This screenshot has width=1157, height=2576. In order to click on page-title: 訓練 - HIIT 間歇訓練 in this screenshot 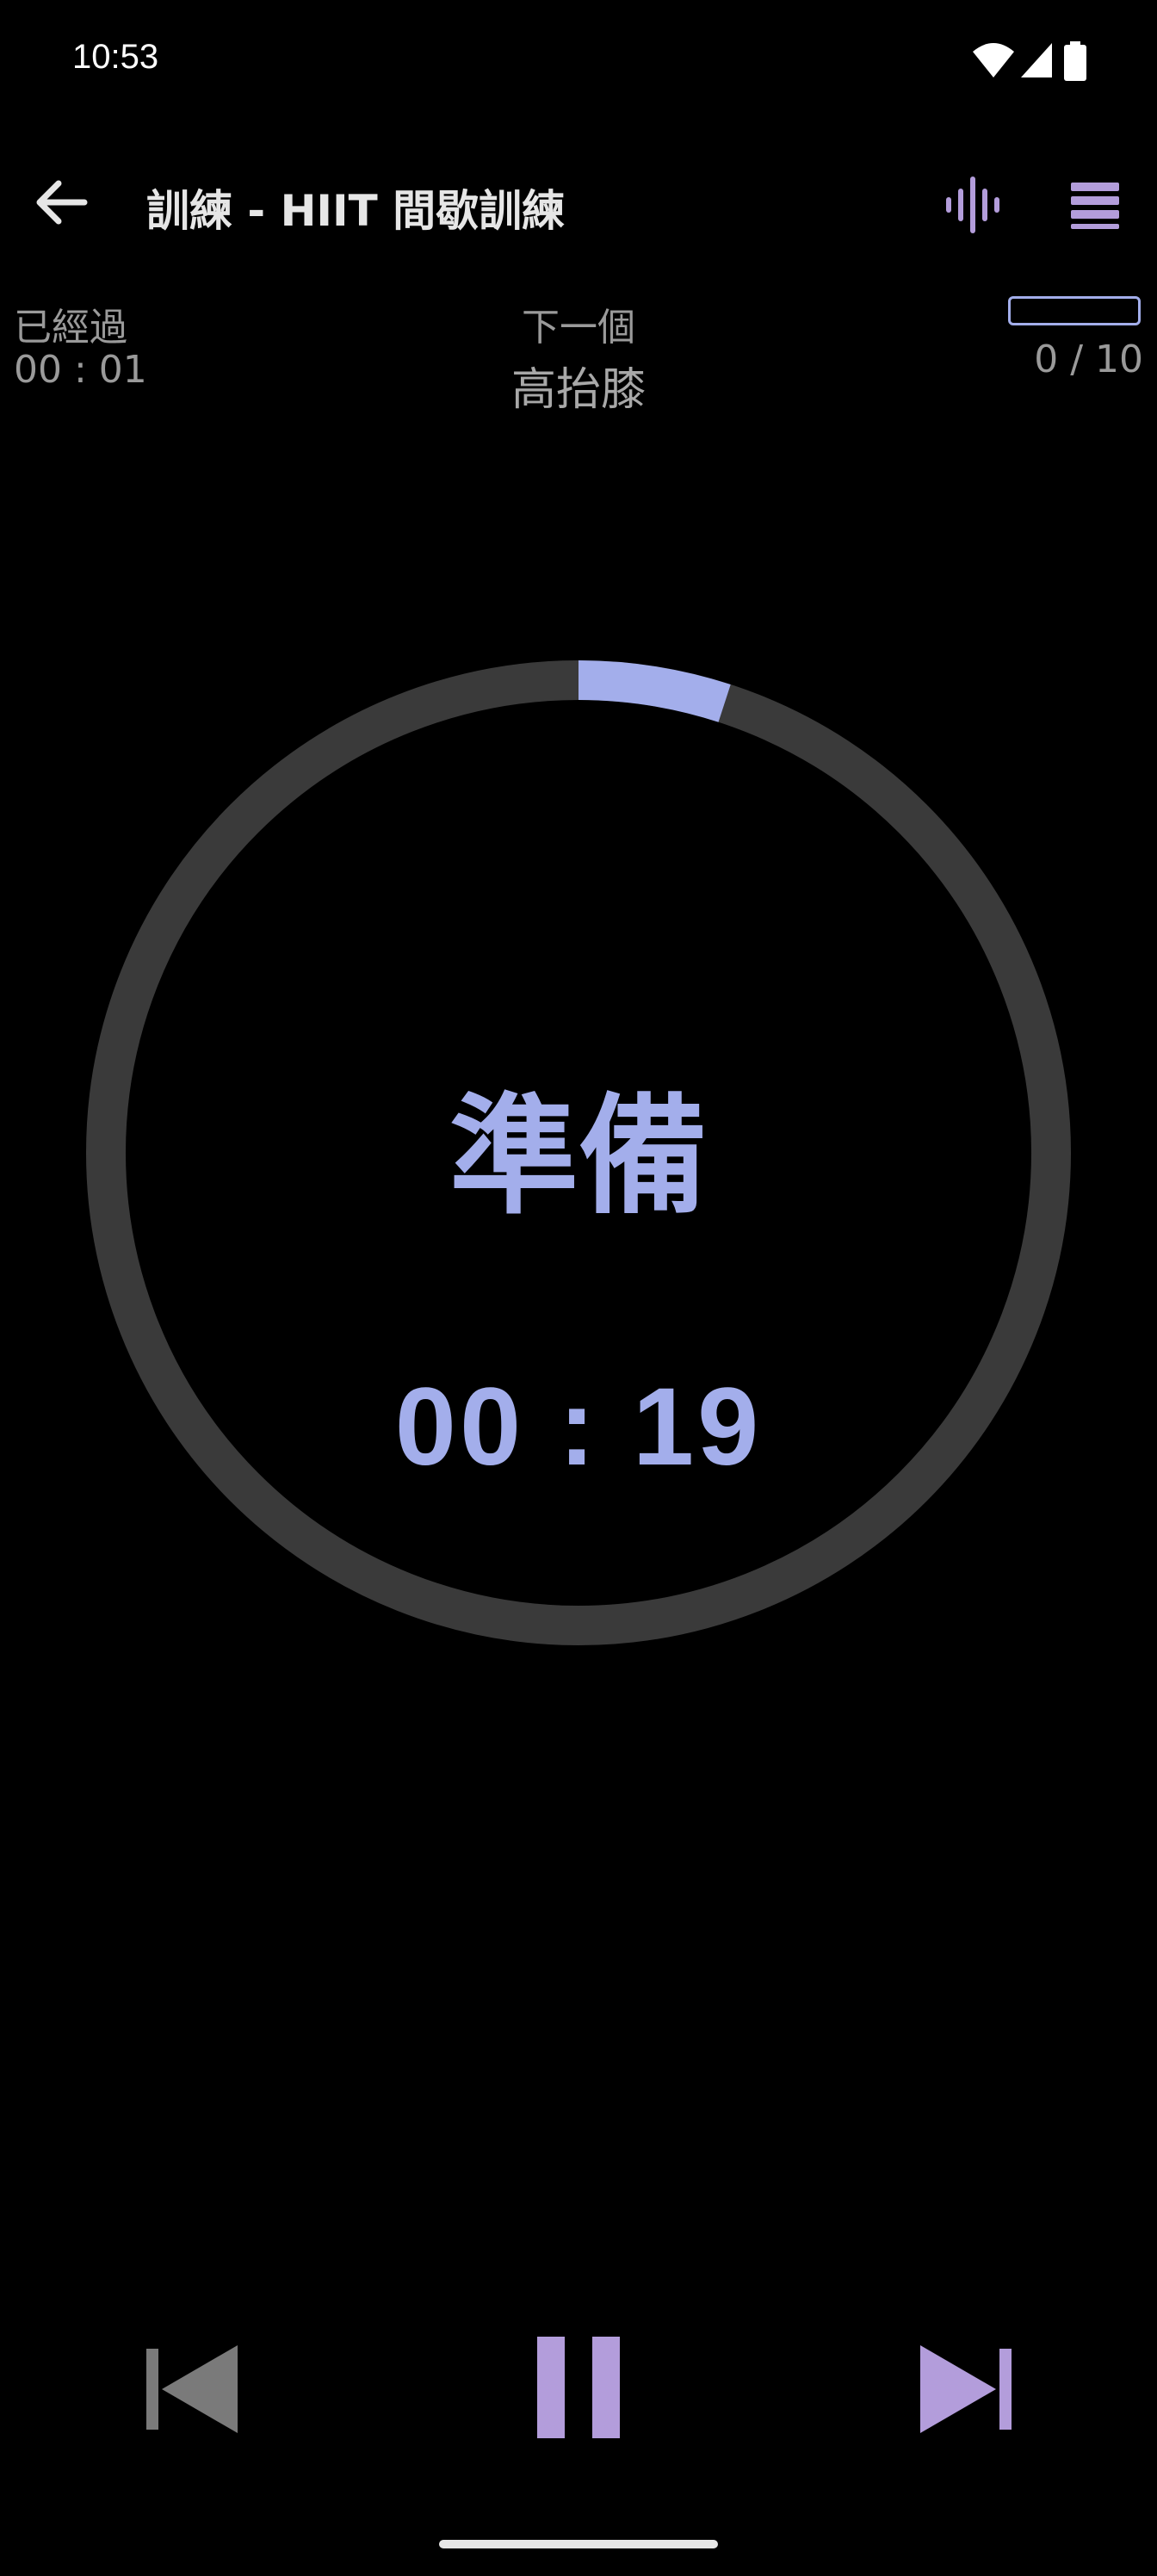, I will do `click(356, 211)`.